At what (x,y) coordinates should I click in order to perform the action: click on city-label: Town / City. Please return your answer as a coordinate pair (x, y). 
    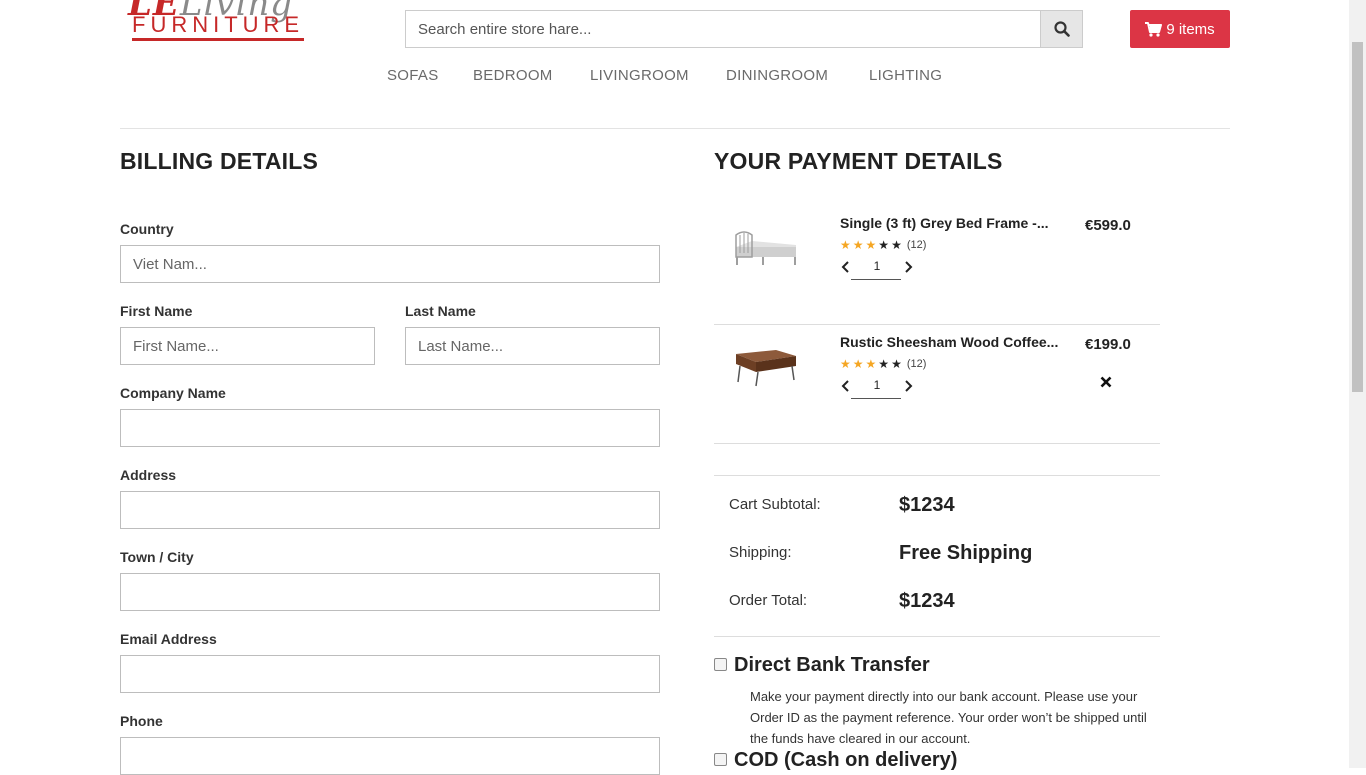
    Looking at the image, I should click on (157, 557).